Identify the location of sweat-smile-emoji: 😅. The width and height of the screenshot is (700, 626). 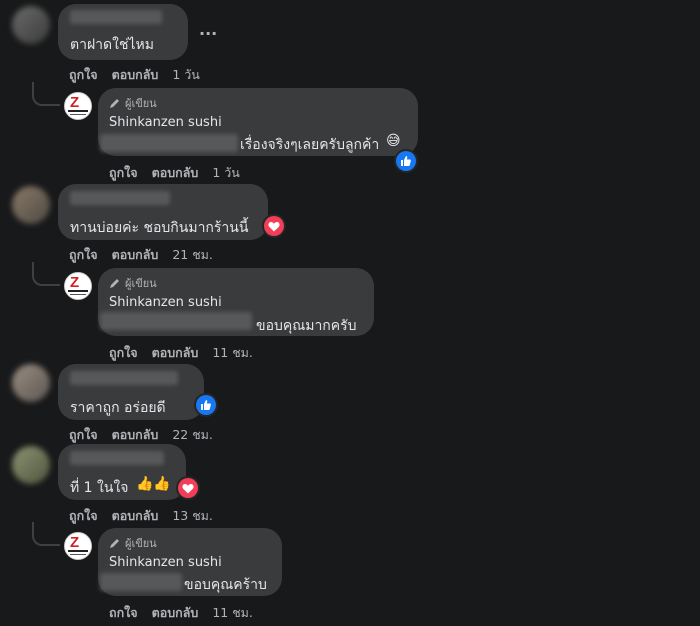
(393, 141).